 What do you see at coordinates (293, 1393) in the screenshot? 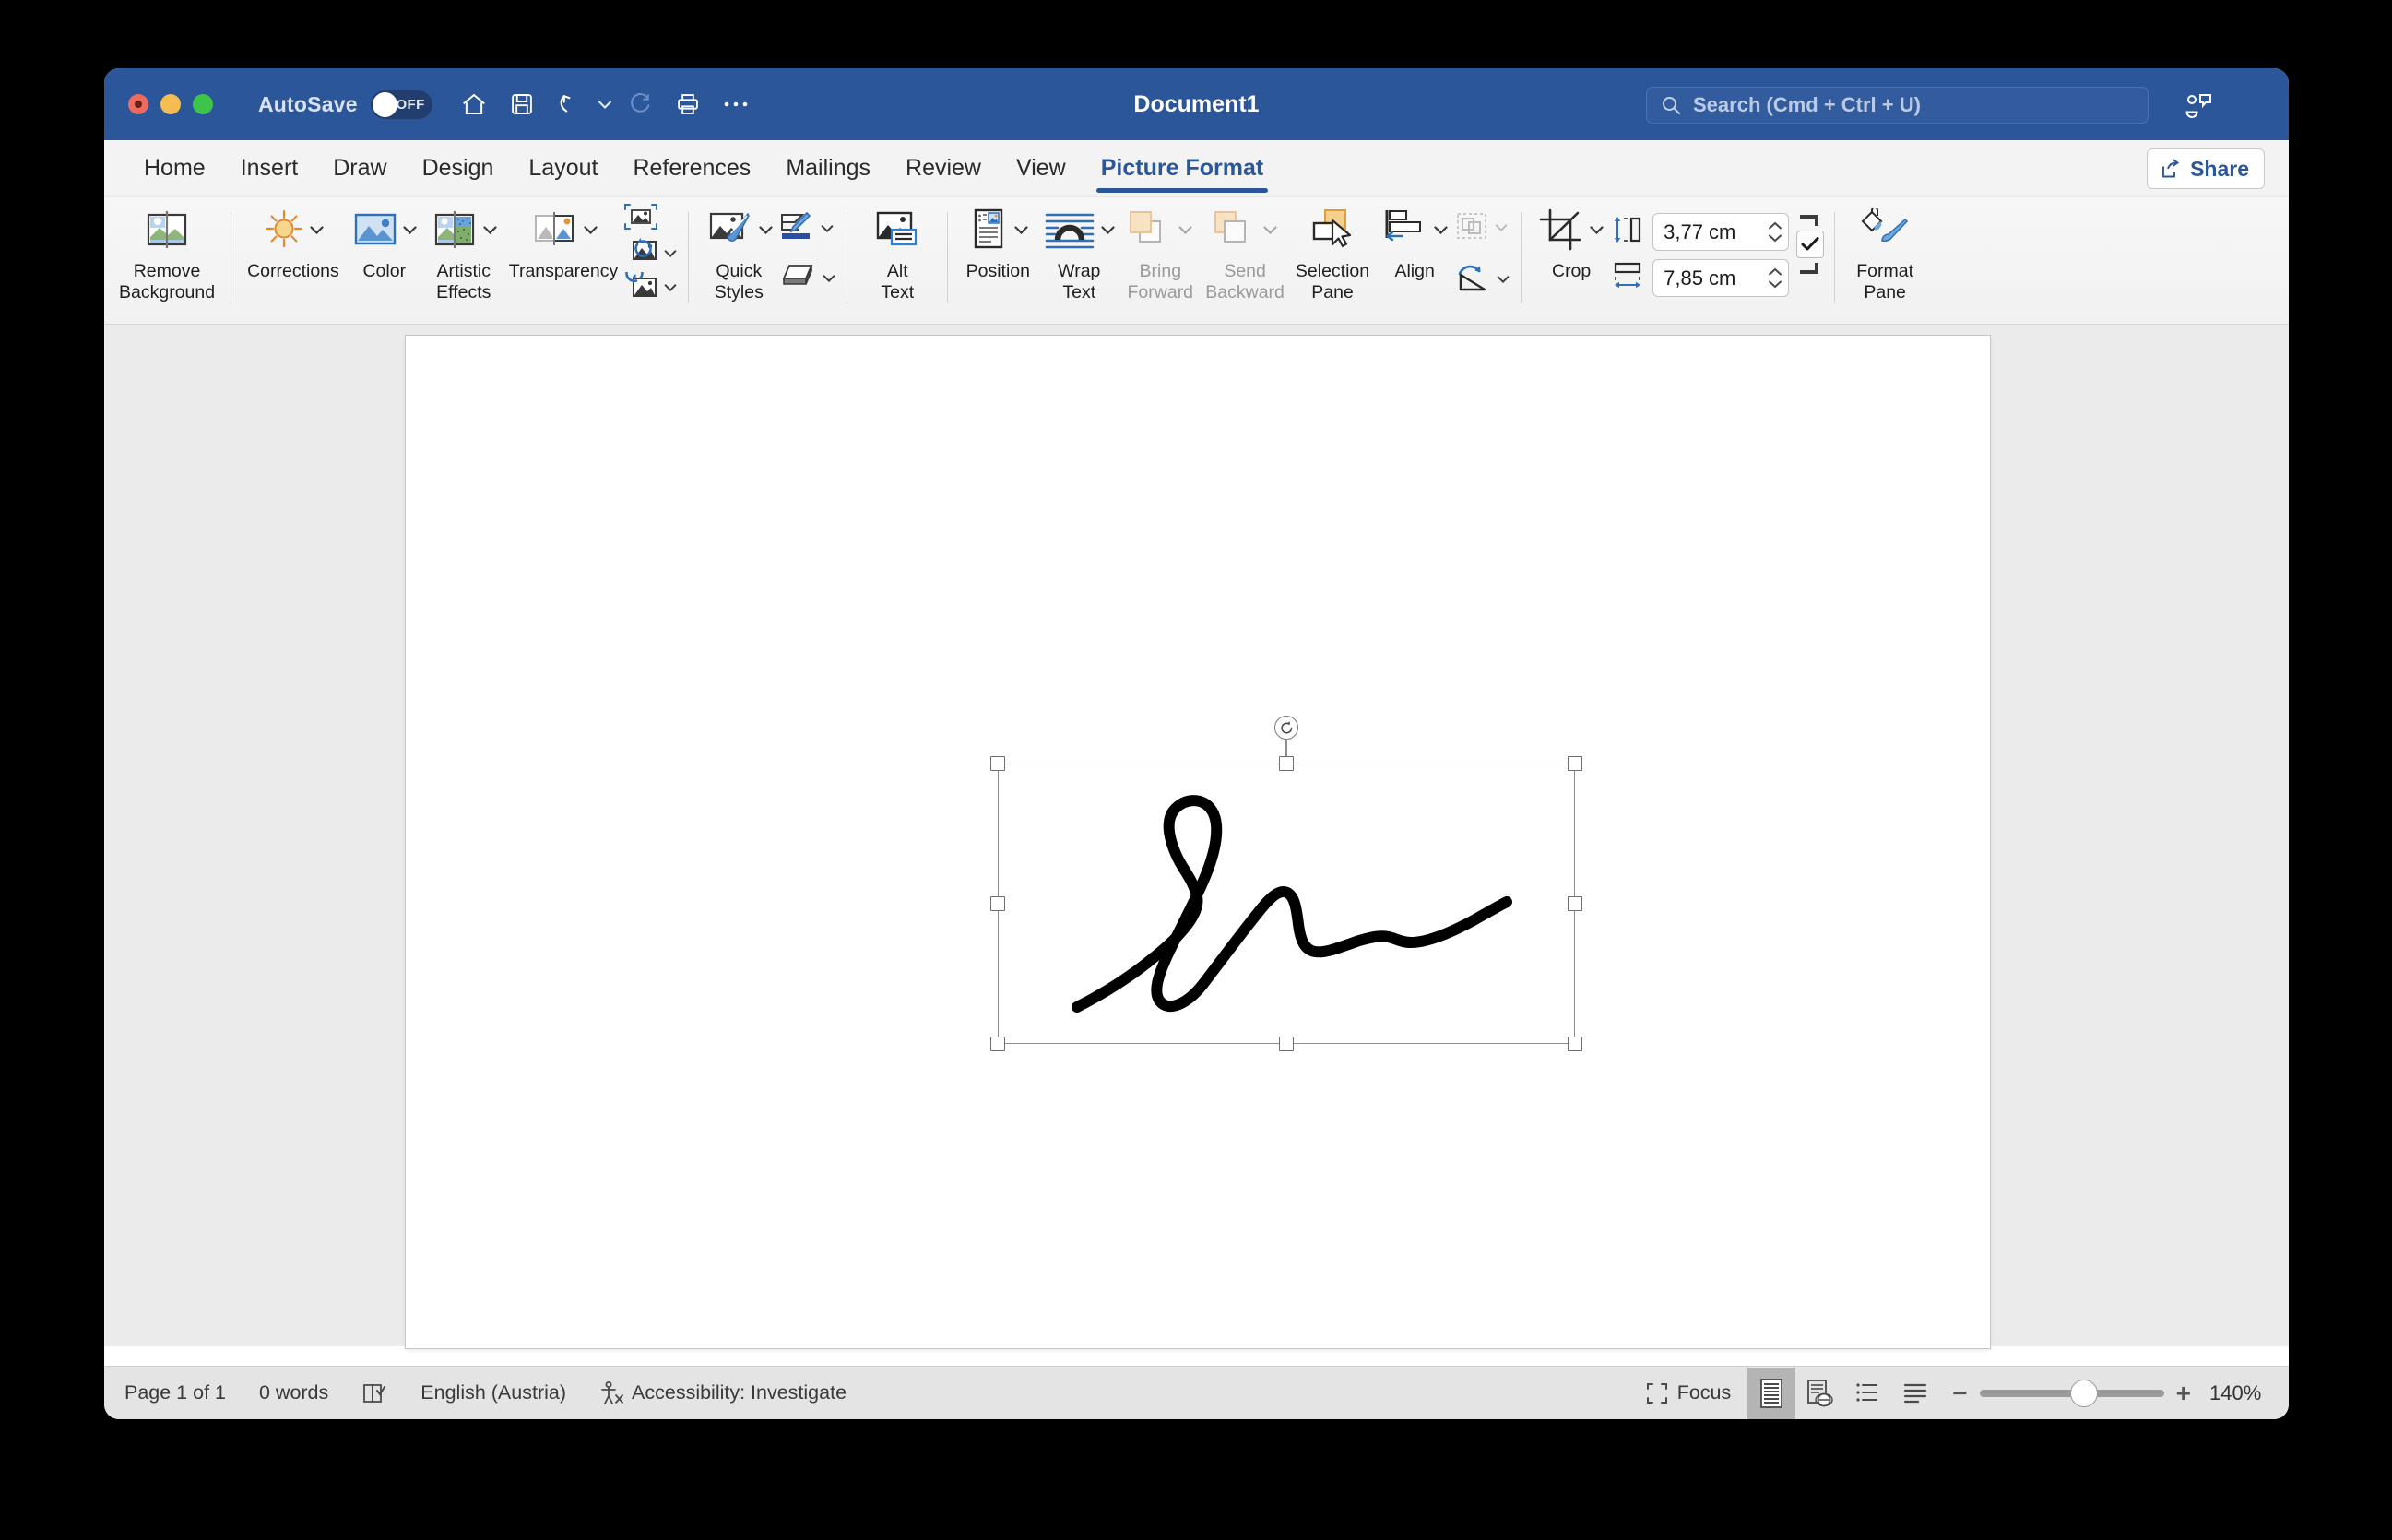
I see `word-count-status: 0 words` at bounding box center [293, 1393].